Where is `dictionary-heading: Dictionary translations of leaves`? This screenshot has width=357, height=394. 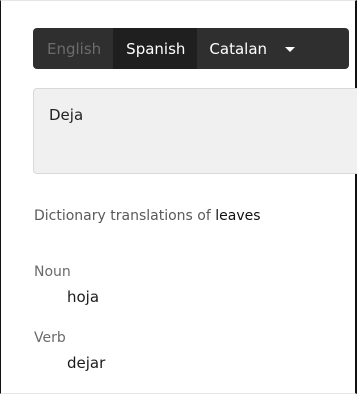 dictionary-heading: Dictionary translations of leaves is located at coordinates (147, 216).